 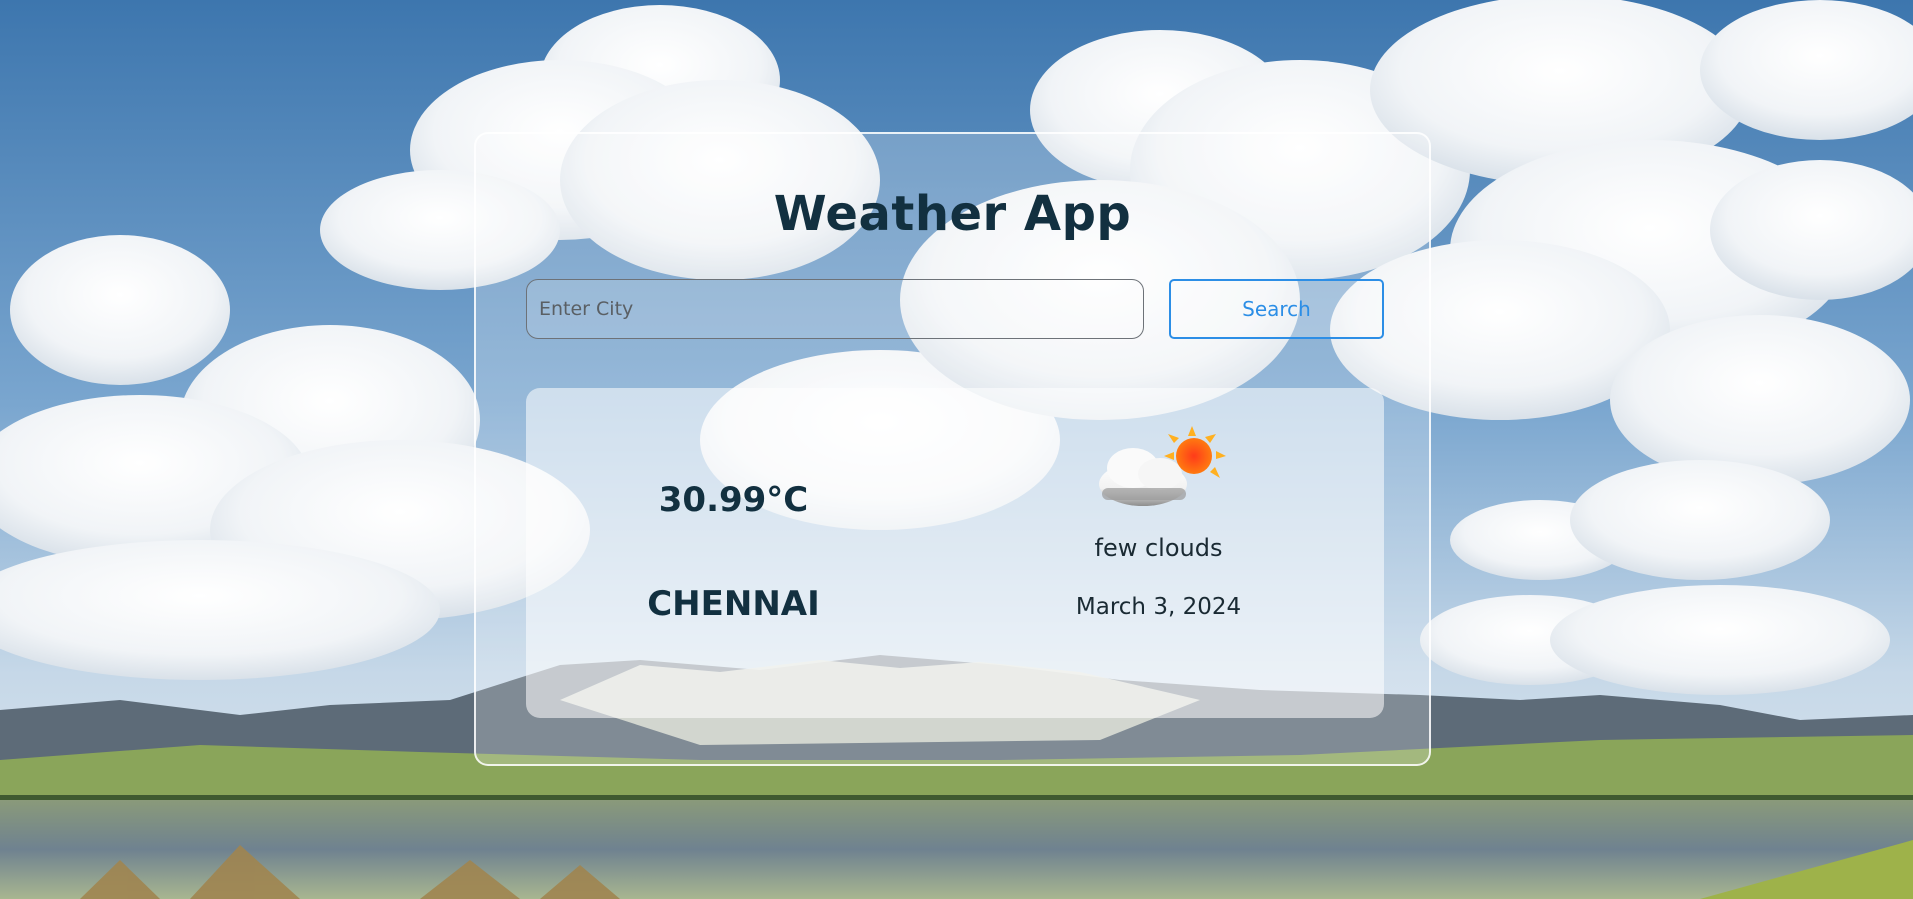 What do you see at coordinates (1158, 471) in the screenshot?
I see `few-clouds-day-icon` at bounding box center [1158, 471].